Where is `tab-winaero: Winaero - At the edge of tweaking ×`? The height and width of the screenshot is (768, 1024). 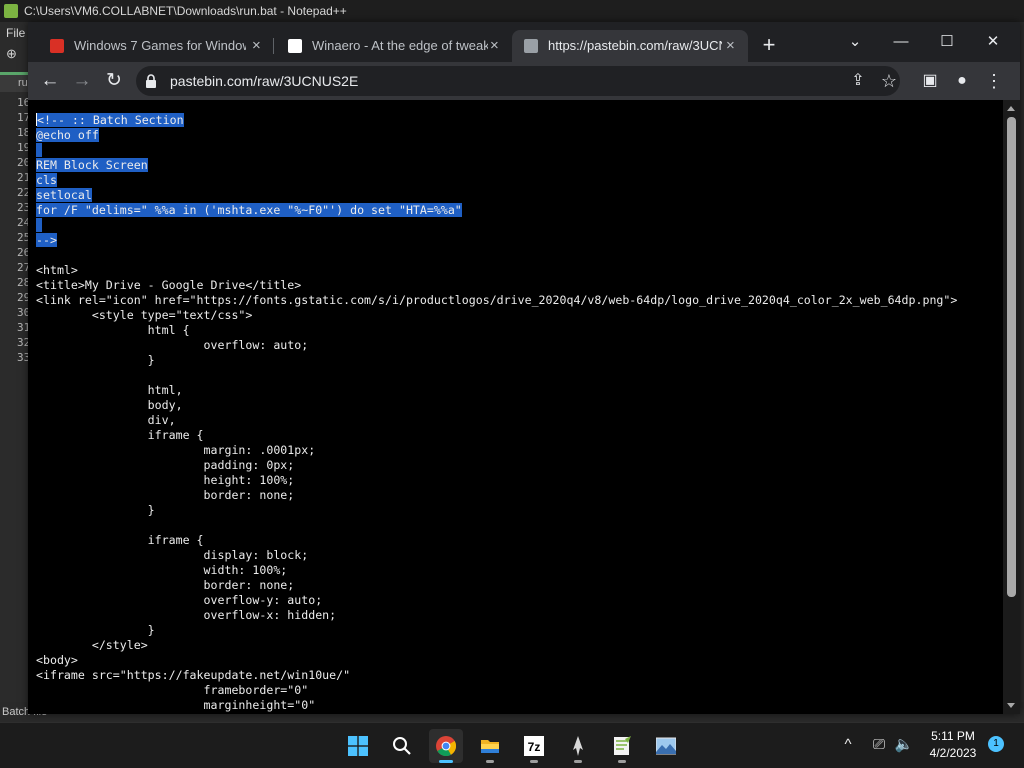 tab-winaero: Winaero - At the edge of tweaking × is located at coordinates (391, 46).